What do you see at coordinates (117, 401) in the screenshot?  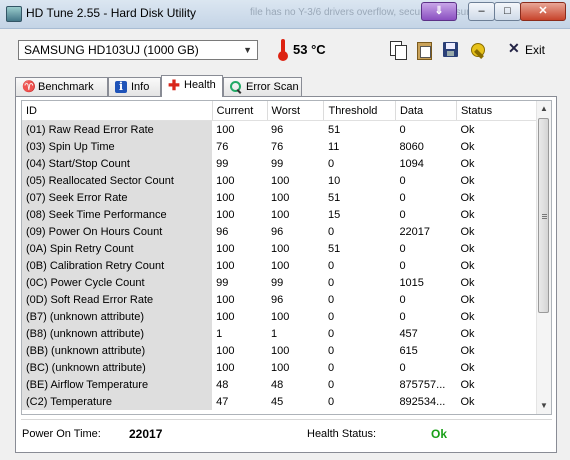 I see `cell-id: (C2) Temperature` at bounding box center [117, 401].